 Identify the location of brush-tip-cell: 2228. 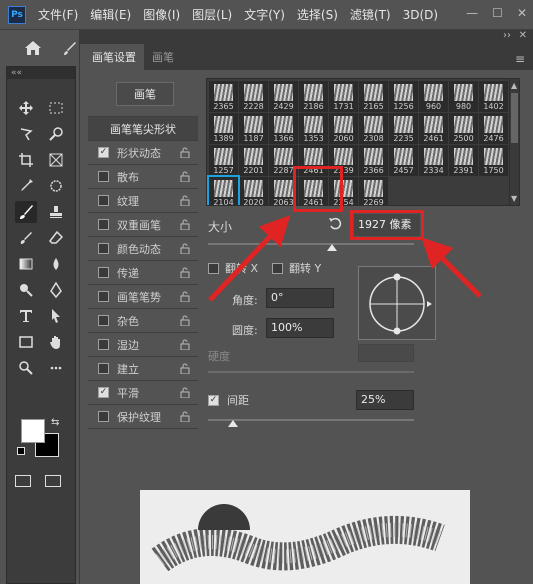
(253, 96).